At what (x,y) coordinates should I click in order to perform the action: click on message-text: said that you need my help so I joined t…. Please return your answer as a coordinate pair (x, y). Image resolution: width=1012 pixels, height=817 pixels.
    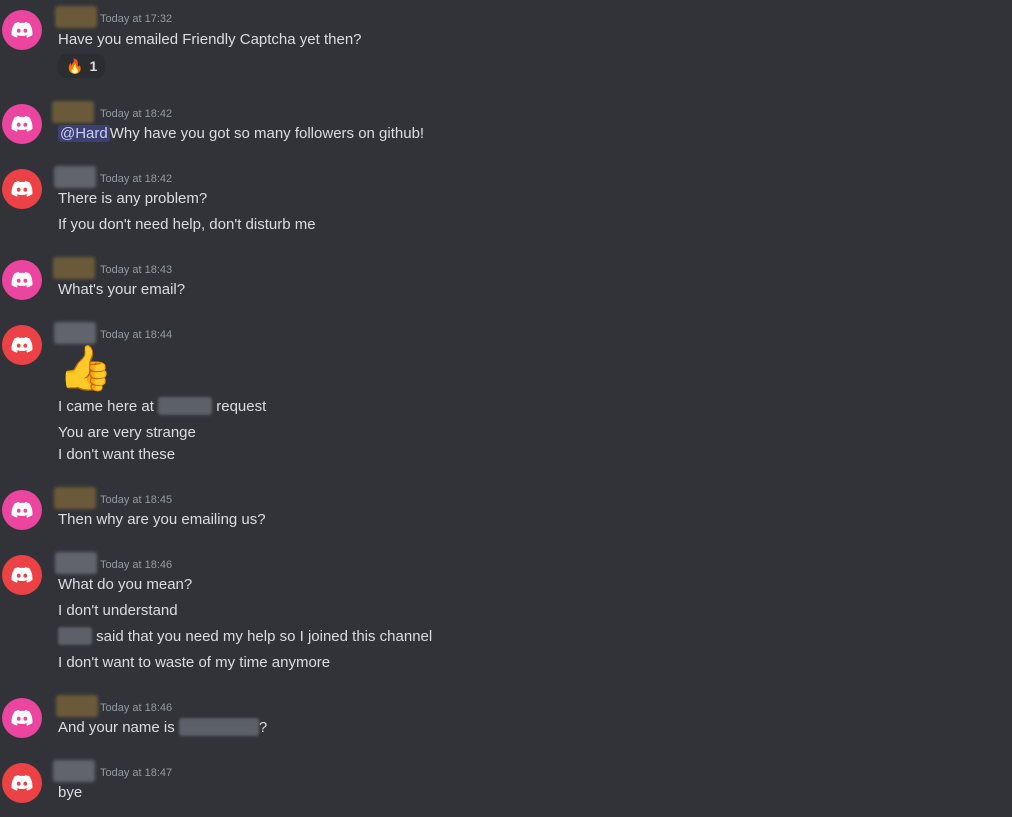
    Looking at the image, I should click on (245, 637).